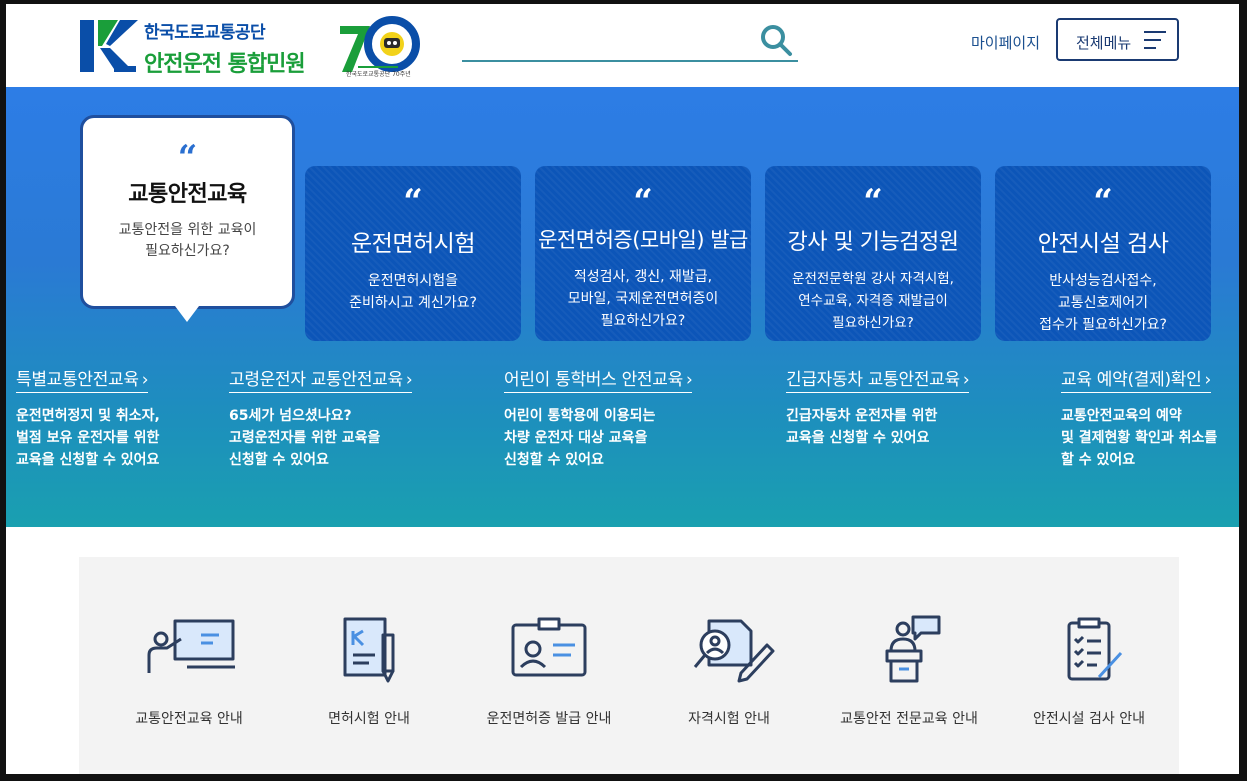 This screenshot has height=781, width=1247. I want to click on quick-item-label: 운전면허증 발급 안내, so click(549, 719).